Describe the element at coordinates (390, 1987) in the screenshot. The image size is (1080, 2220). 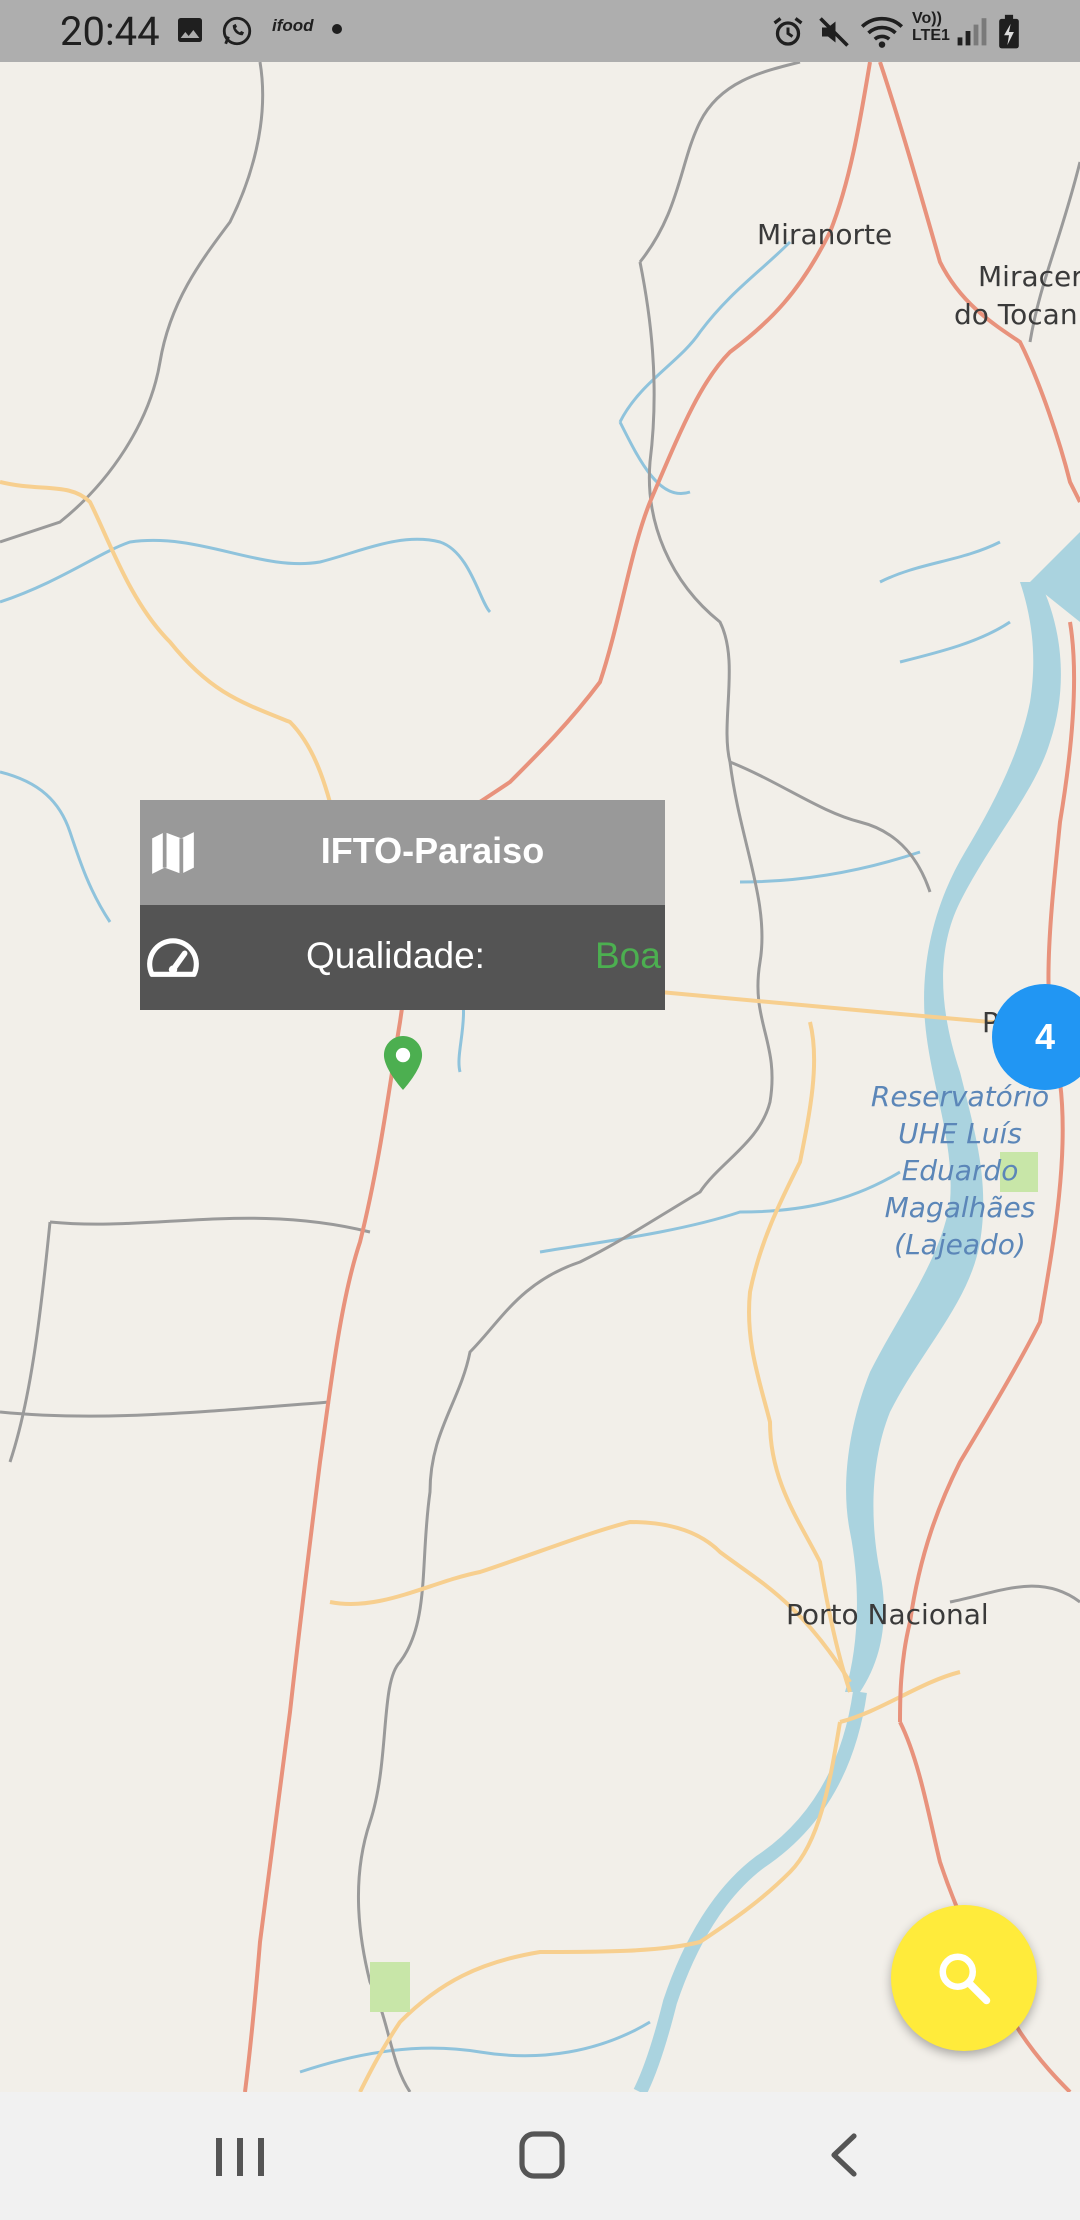
I see `park-area` at that location.